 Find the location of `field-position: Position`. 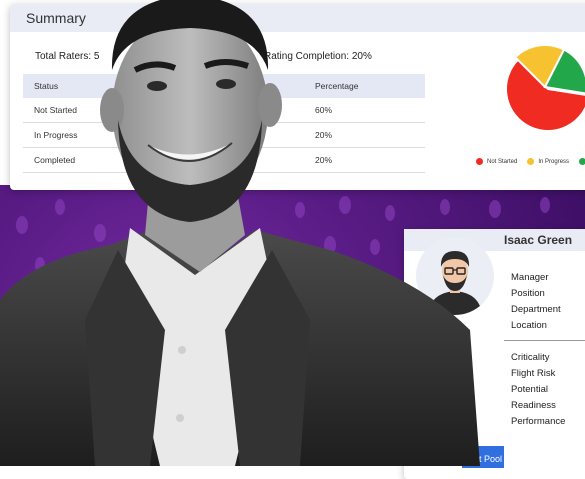

field-position: Position is located at coordinates (528, 293).